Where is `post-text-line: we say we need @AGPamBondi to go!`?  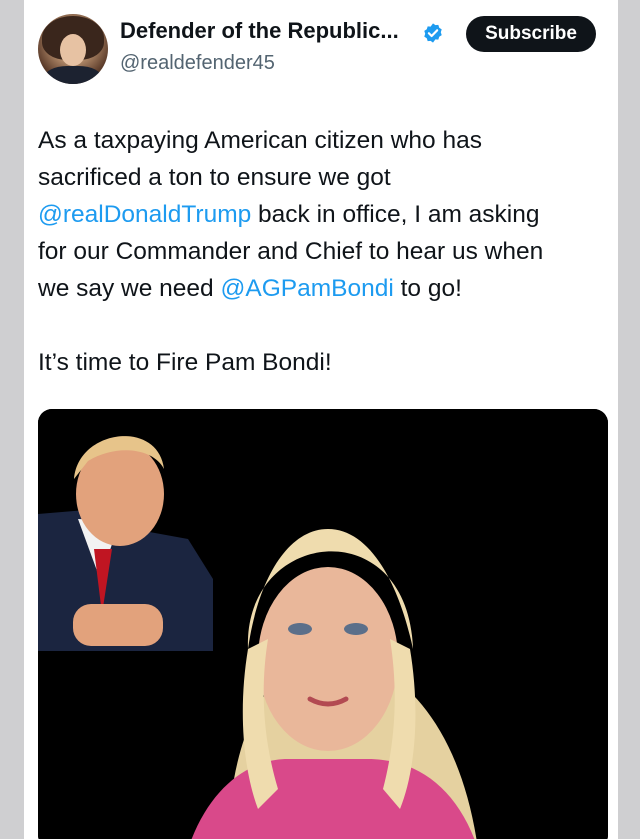
post-text-line: we say we need @AGPamBondi to go! is located at coordinates (323, 288).